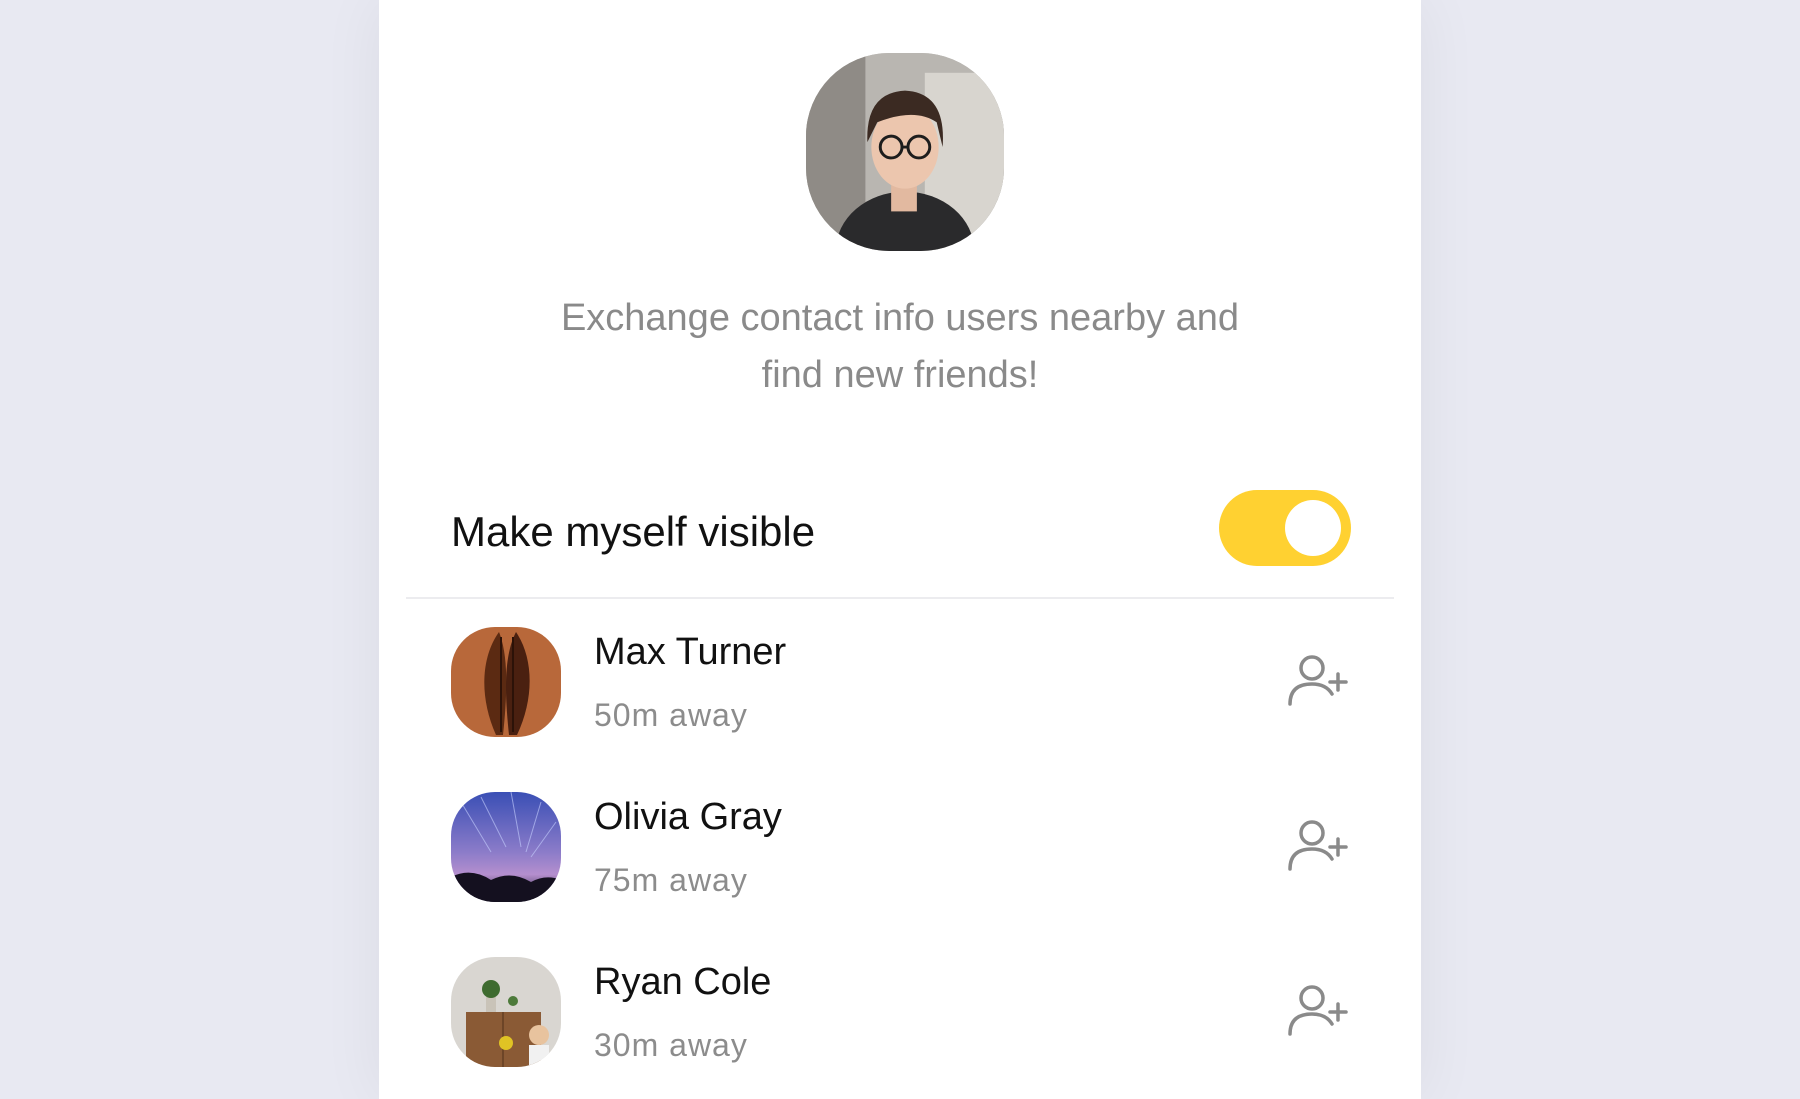  I want to click on list-item: Olivia Gray 75m away, so click(900, 847).